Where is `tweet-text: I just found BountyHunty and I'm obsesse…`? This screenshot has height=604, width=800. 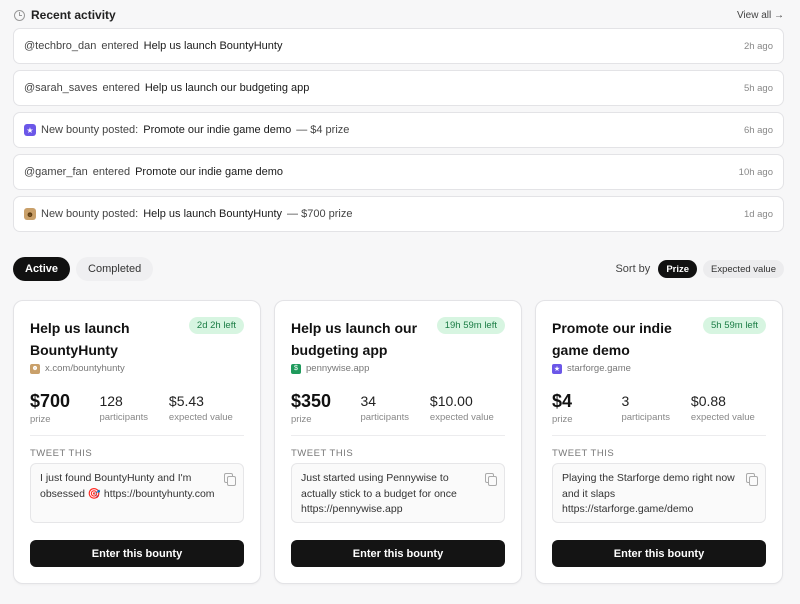
tweet-text: I just found BountyHunty and I'm obsesse… is located at coordinates (127, 486).